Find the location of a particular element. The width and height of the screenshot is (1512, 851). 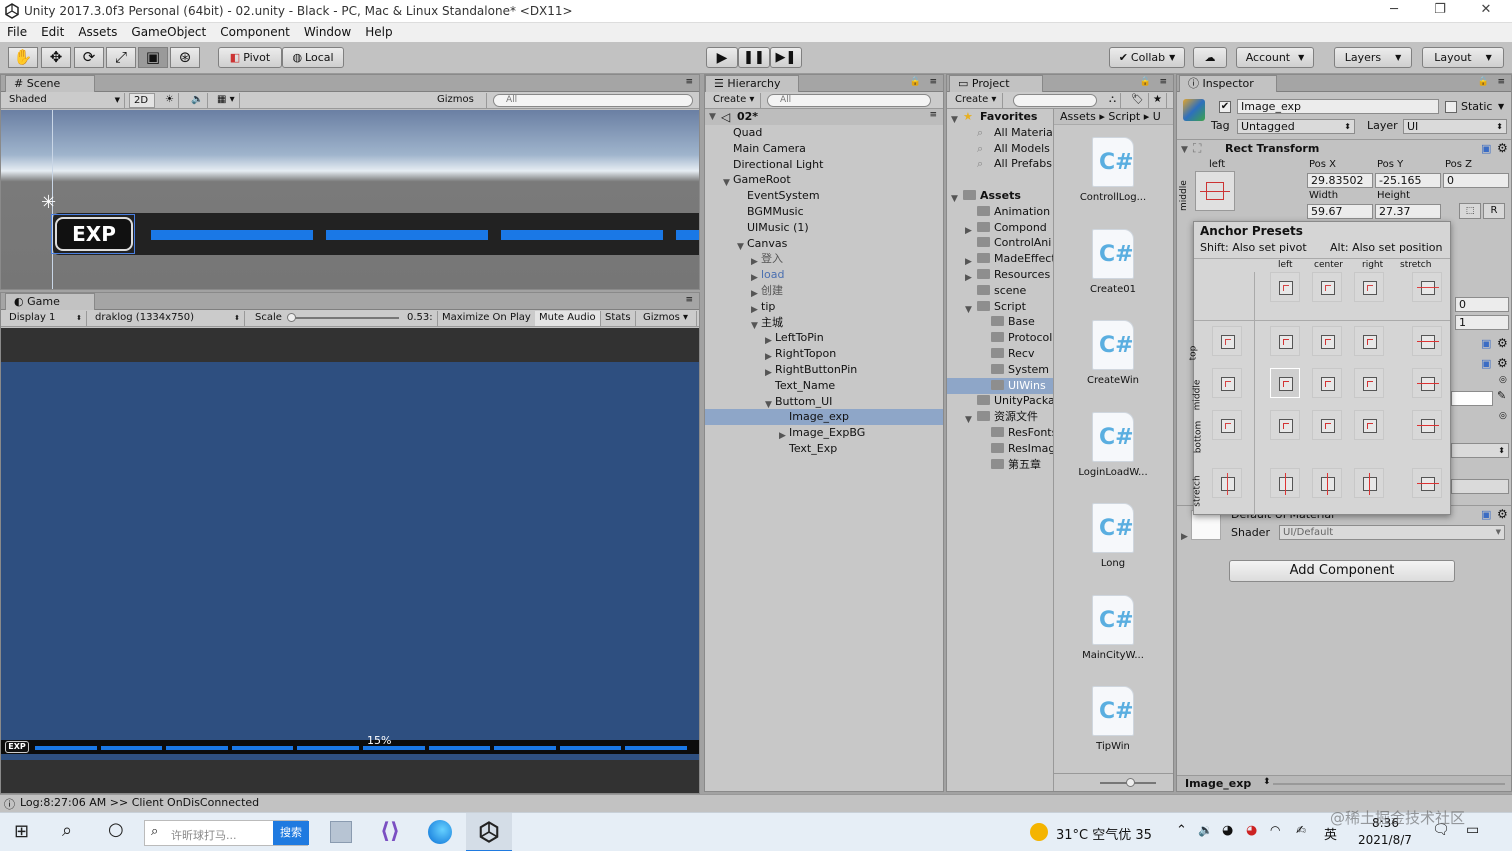

rotate-tool-icon: ⟳ is located at coordinates (89, 57).